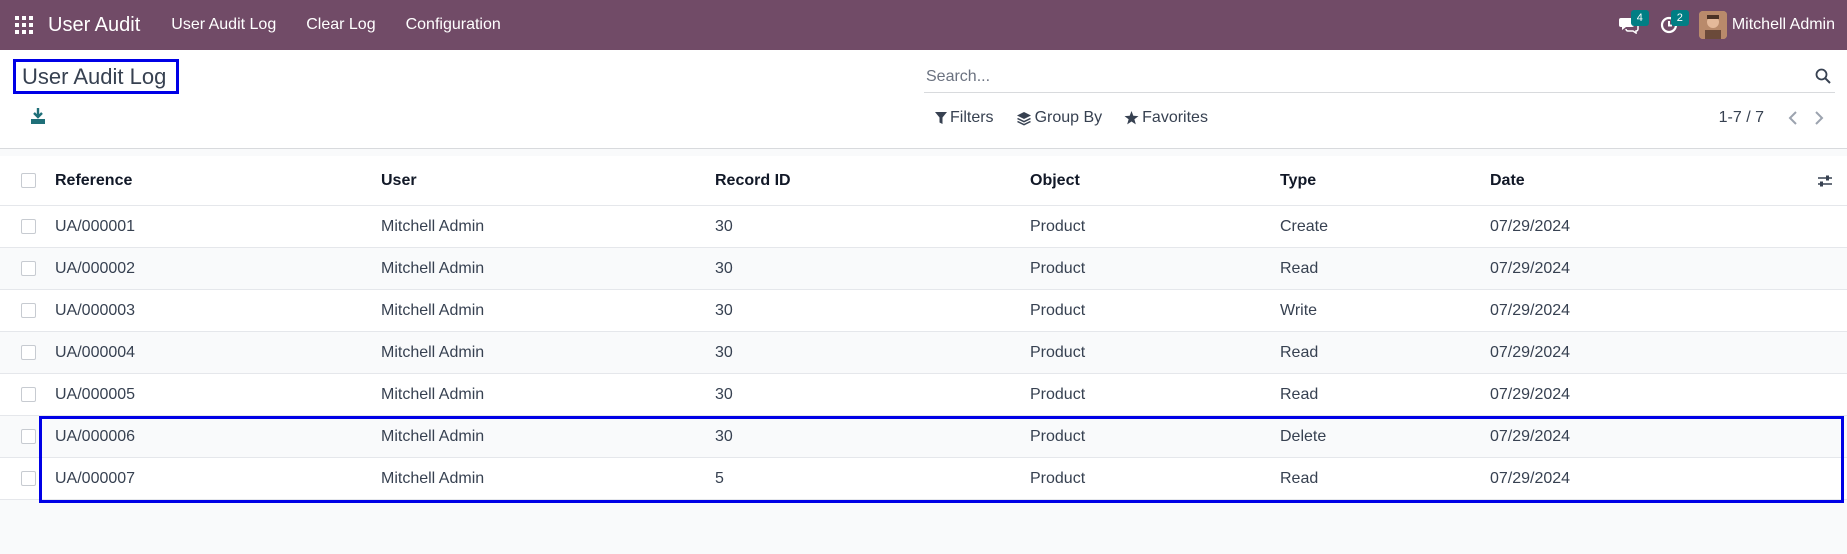  I want to click on cell-reference: UA/000006, so click(95, 436).